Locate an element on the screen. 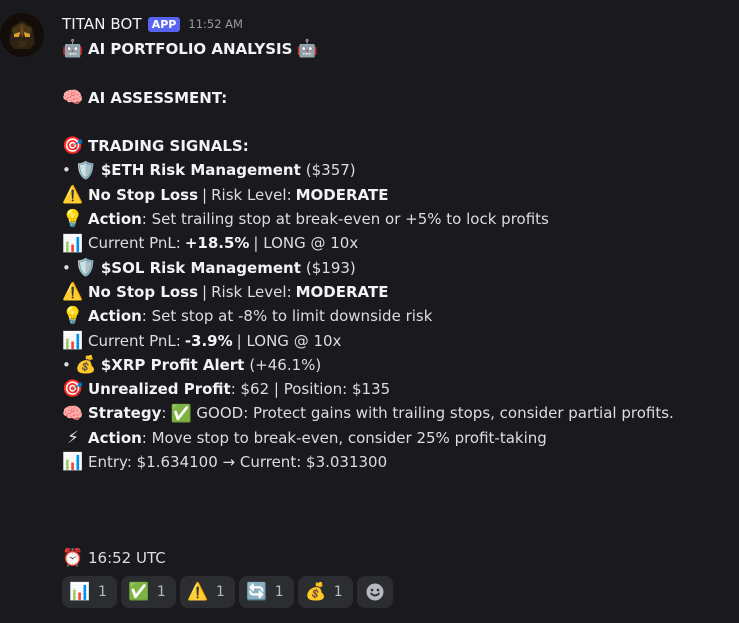  xrp-title: $XRP Profit Alert is located at coordinates (172, 364).